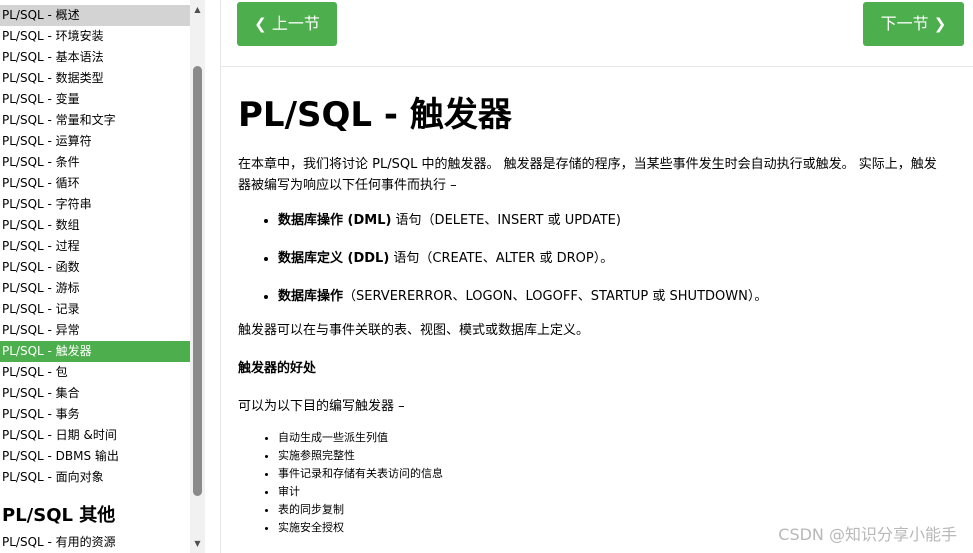 The width and height of the screenshot is (973, 553). Describe the element at coordinates (95, 309) in the screenshot. I see `sidebar-item: PL/SQL - 记录` at that location.